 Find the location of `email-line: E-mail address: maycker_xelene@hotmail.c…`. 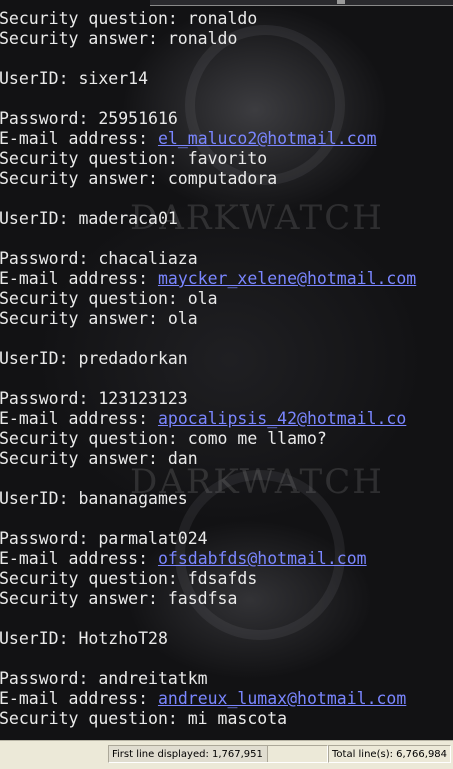

email-line: E-mail address: maycker_xelene@hotmail.c… is located at coordinates (208, 279).